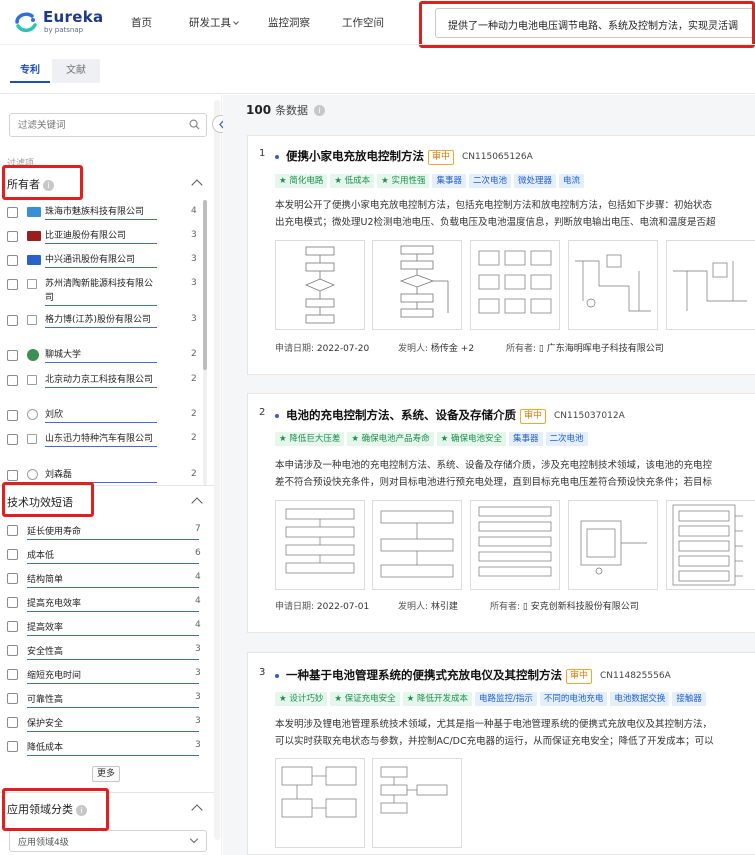  Describe the element at coordinates (113, 556) in the screenshot. I see `tech-name: 成本低` at that location.